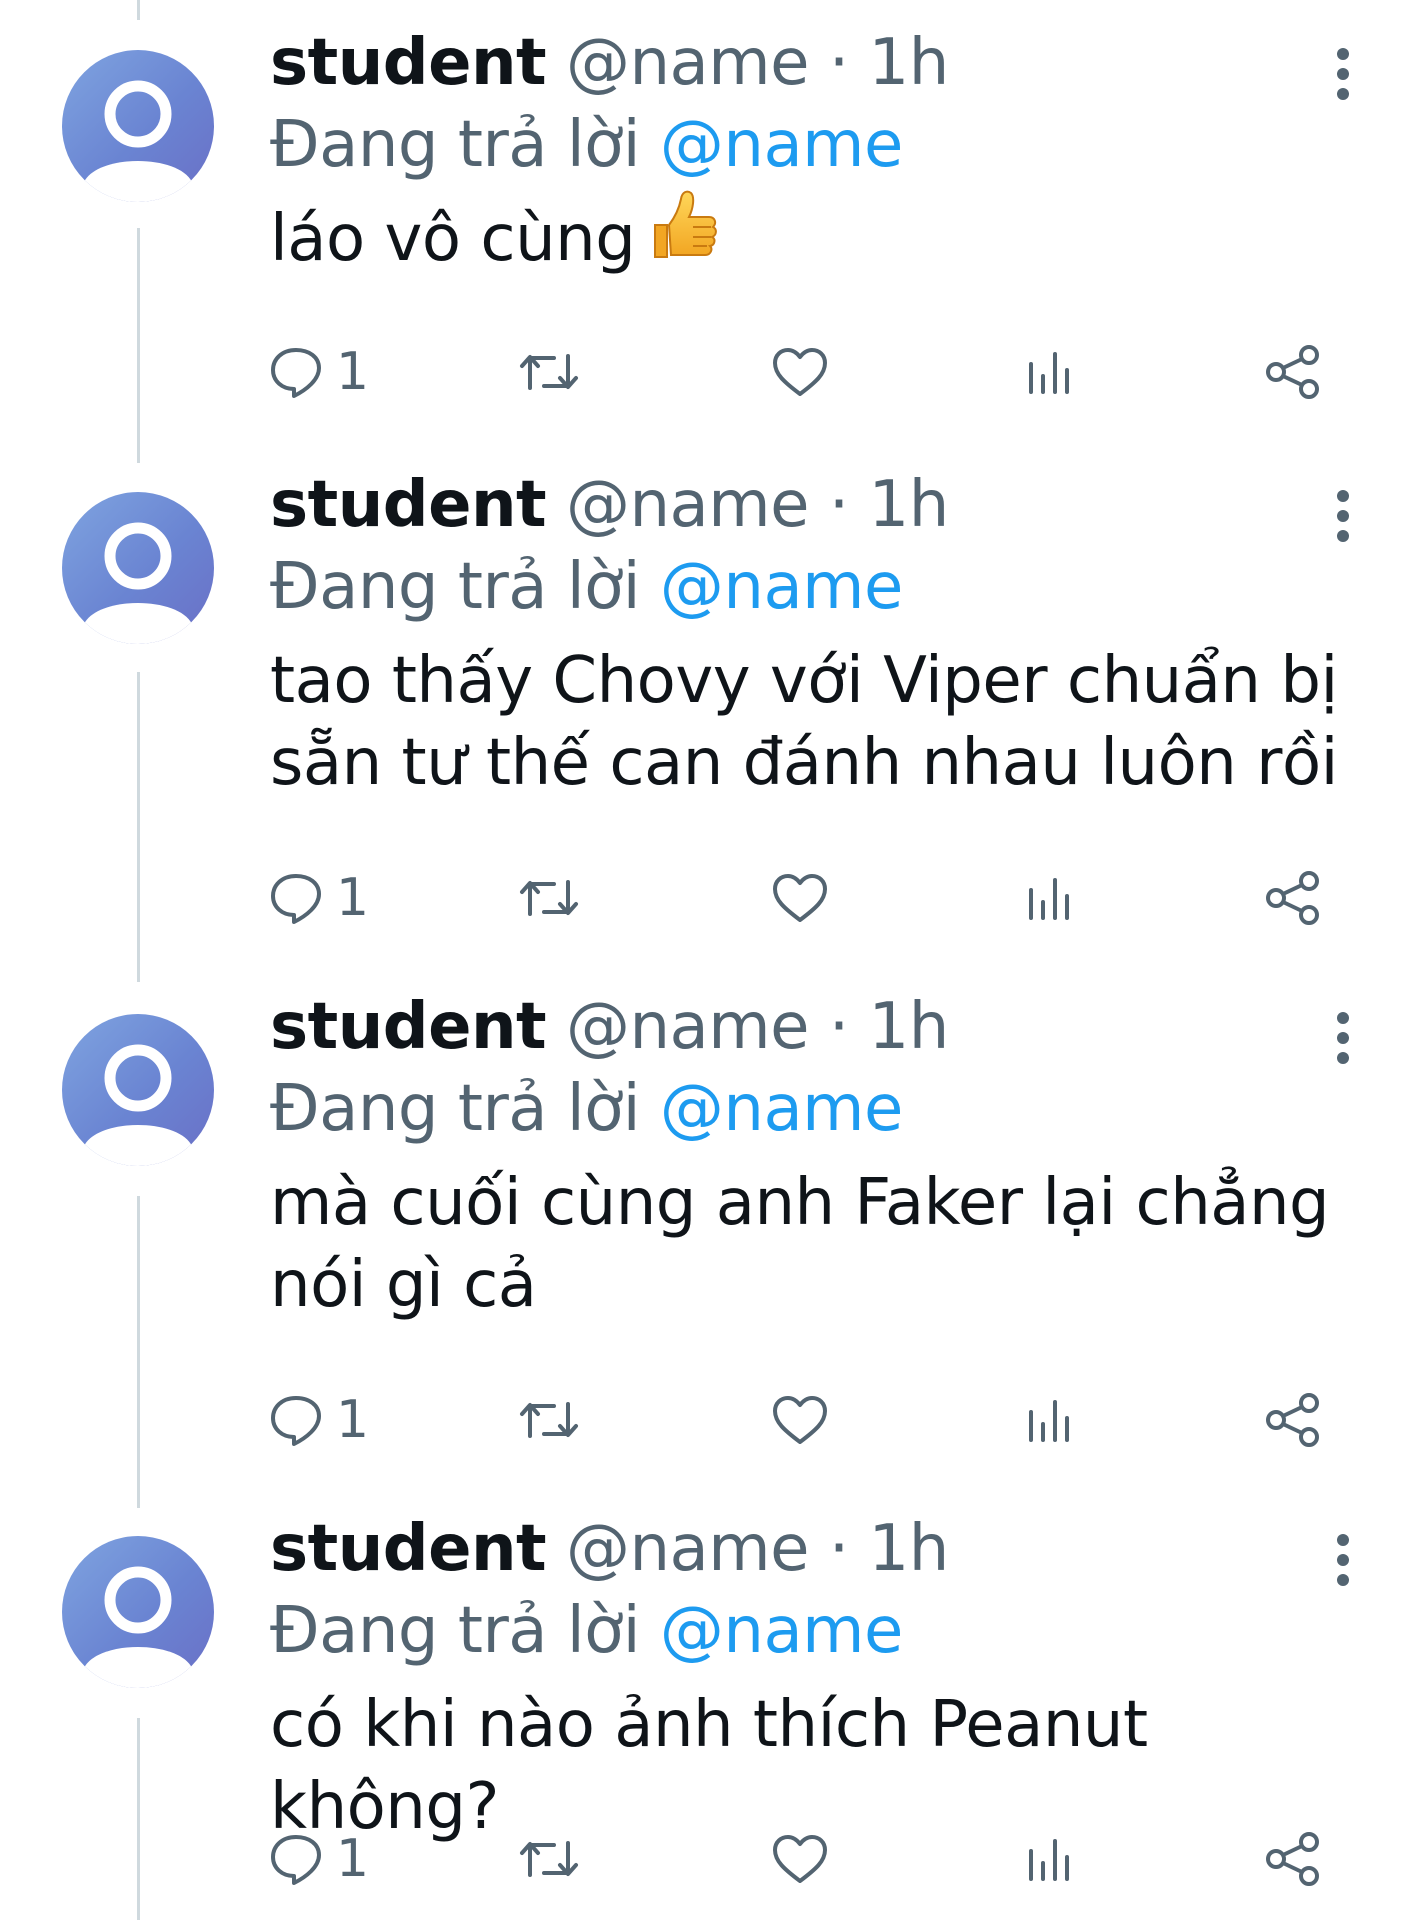 The height and width of the screenshot is (1920, 1418). What do you see at coordinates (815, 237) in the screenshot?
I see `tweet-text: láo vô cùng` at bounding box center [815, 237].